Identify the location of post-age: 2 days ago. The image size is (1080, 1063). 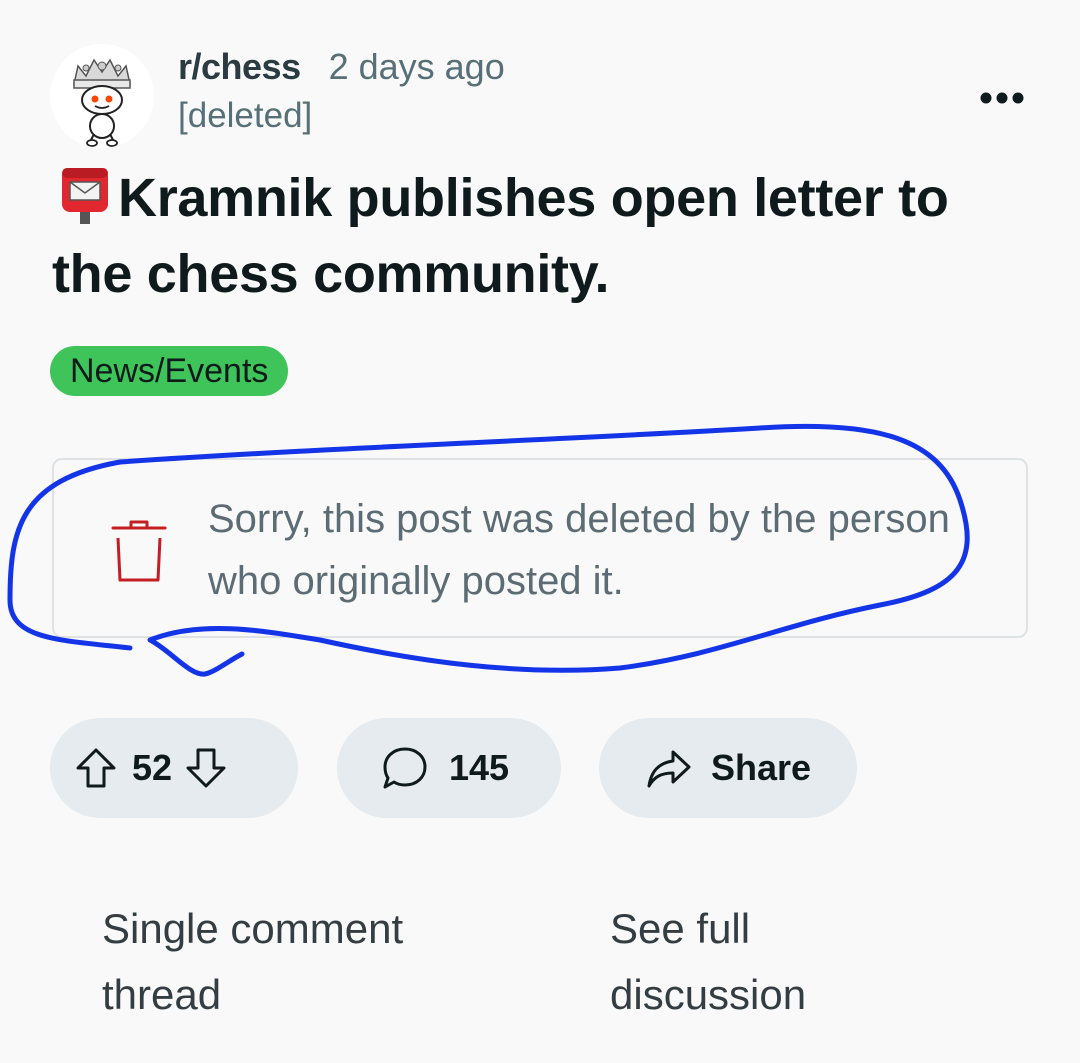
(416, 66).